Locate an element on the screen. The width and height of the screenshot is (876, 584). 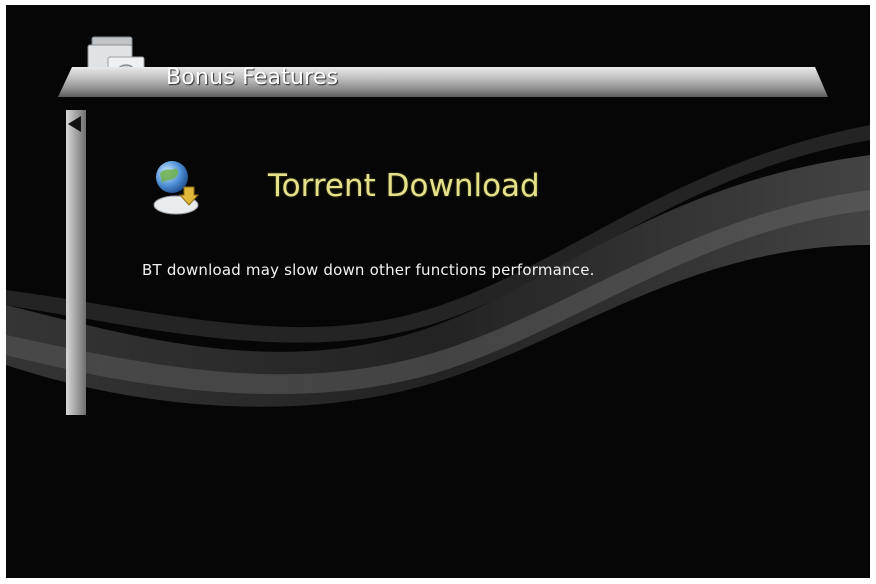
left-scroll-rail is located at coordinates (76, 262).